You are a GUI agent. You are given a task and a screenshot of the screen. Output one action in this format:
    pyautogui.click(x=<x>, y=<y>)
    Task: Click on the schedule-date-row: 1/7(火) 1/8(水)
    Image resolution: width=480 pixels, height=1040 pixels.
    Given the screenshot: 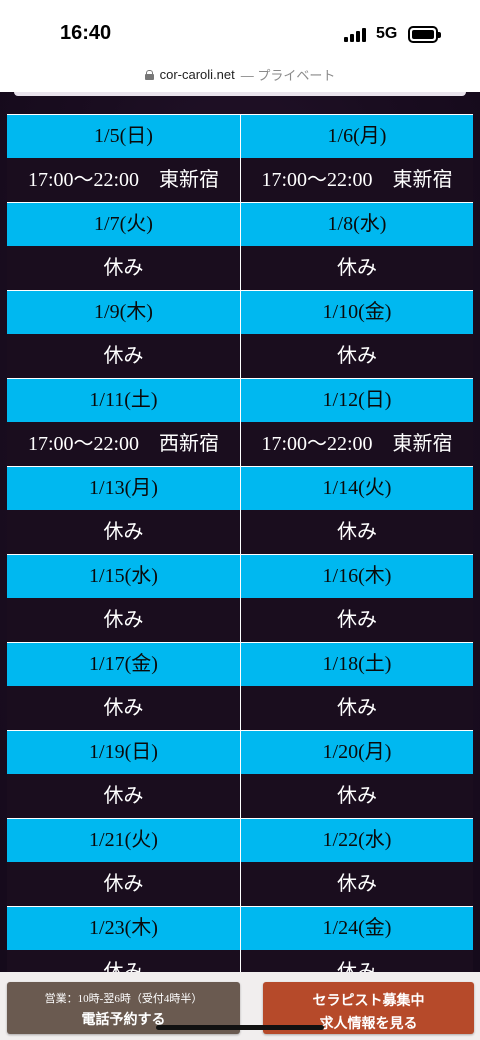 What is the action you would take?
    pyautogui.click(x=240, y=224)
    